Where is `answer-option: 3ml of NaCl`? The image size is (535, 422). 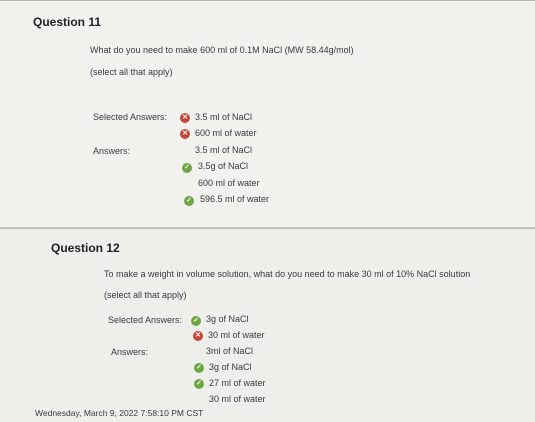 answer-option: 3ml of NaCl is located at coordinates (230, 351).